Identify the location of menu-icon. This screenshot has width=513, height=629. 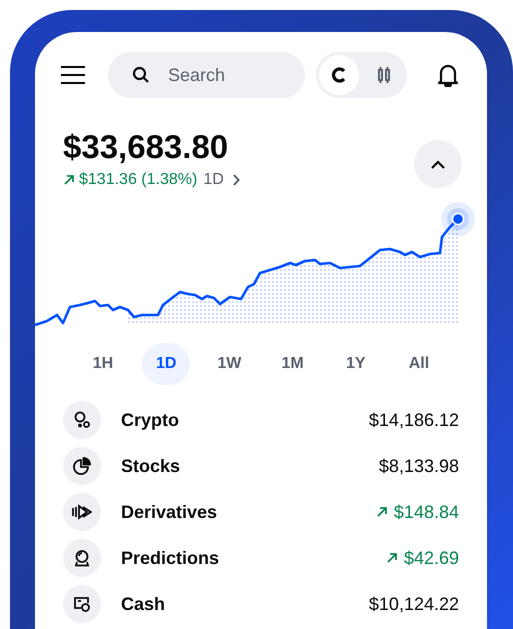
(73, 75).